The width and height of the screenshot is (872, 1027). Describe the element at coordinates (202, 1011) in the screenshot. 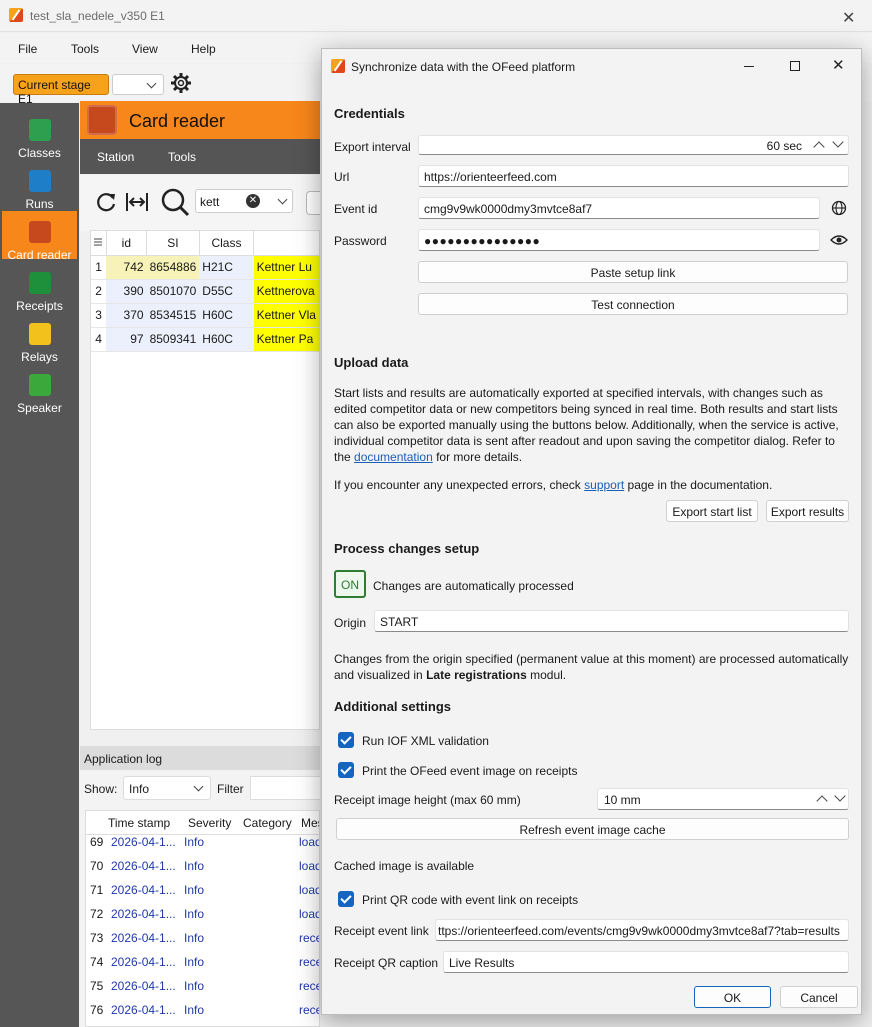

I see `table-row: 762026-04-1...Inforece` at that location.